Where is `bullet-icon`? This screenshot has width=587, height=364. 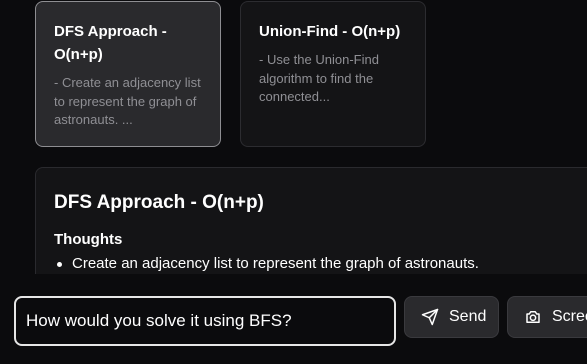
bullet-icon is located at coordinates (59, 264).